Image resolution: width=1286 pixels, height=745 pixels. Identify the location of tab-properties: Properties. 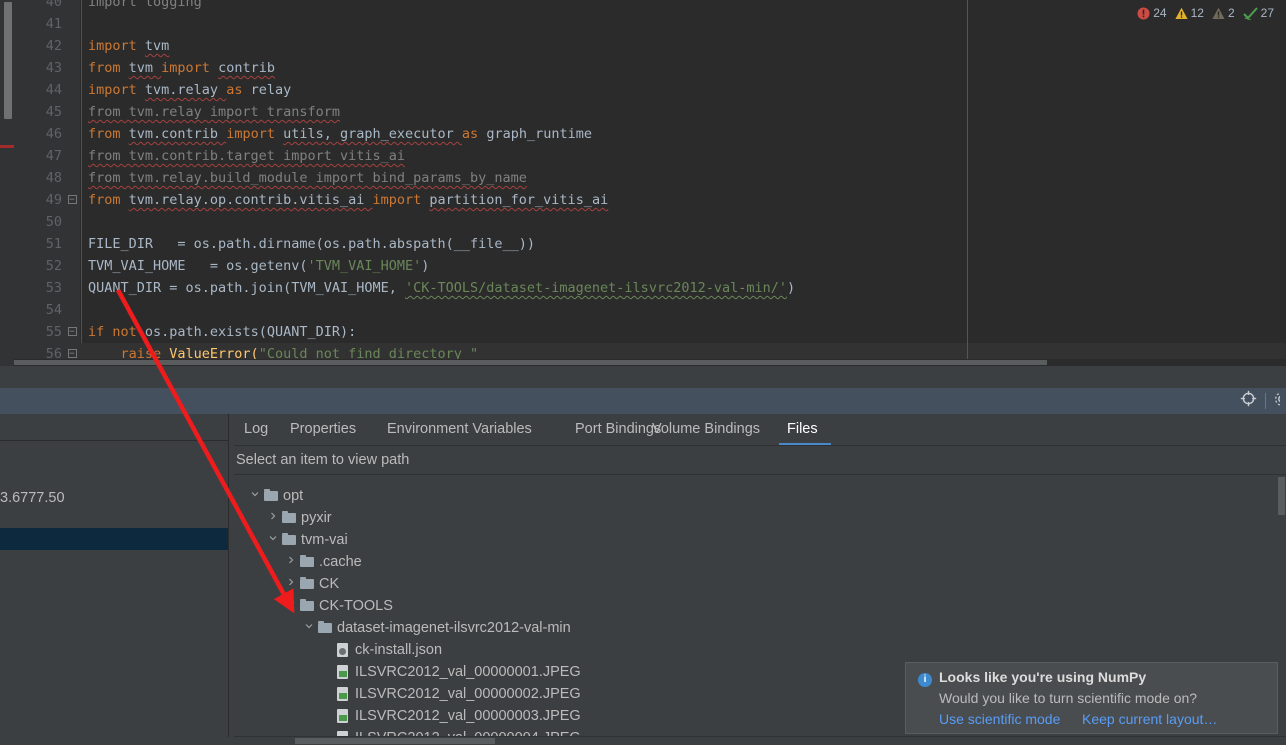
(323, 429).